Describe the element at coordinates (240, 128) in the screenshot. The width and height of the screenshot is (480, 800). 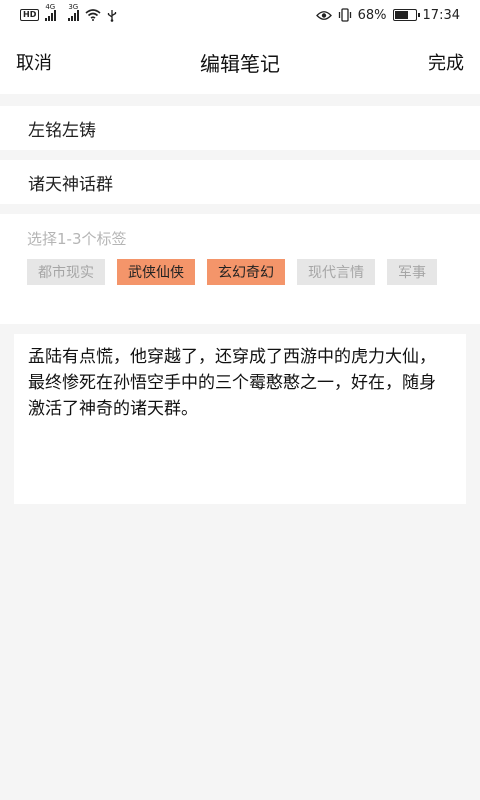
I see `note-title-field: 左铭左铸` at that location.